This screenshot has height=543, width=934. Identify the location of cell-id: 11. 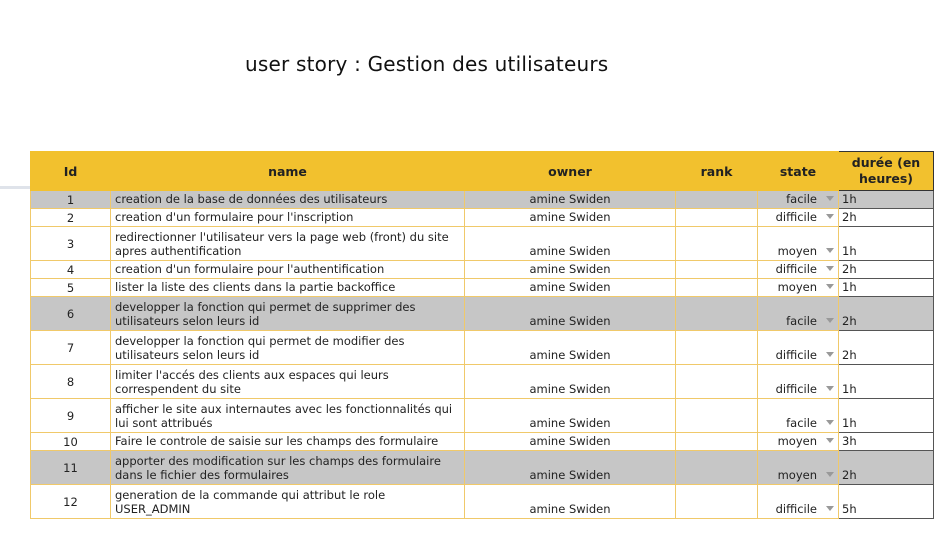
(70, 467).